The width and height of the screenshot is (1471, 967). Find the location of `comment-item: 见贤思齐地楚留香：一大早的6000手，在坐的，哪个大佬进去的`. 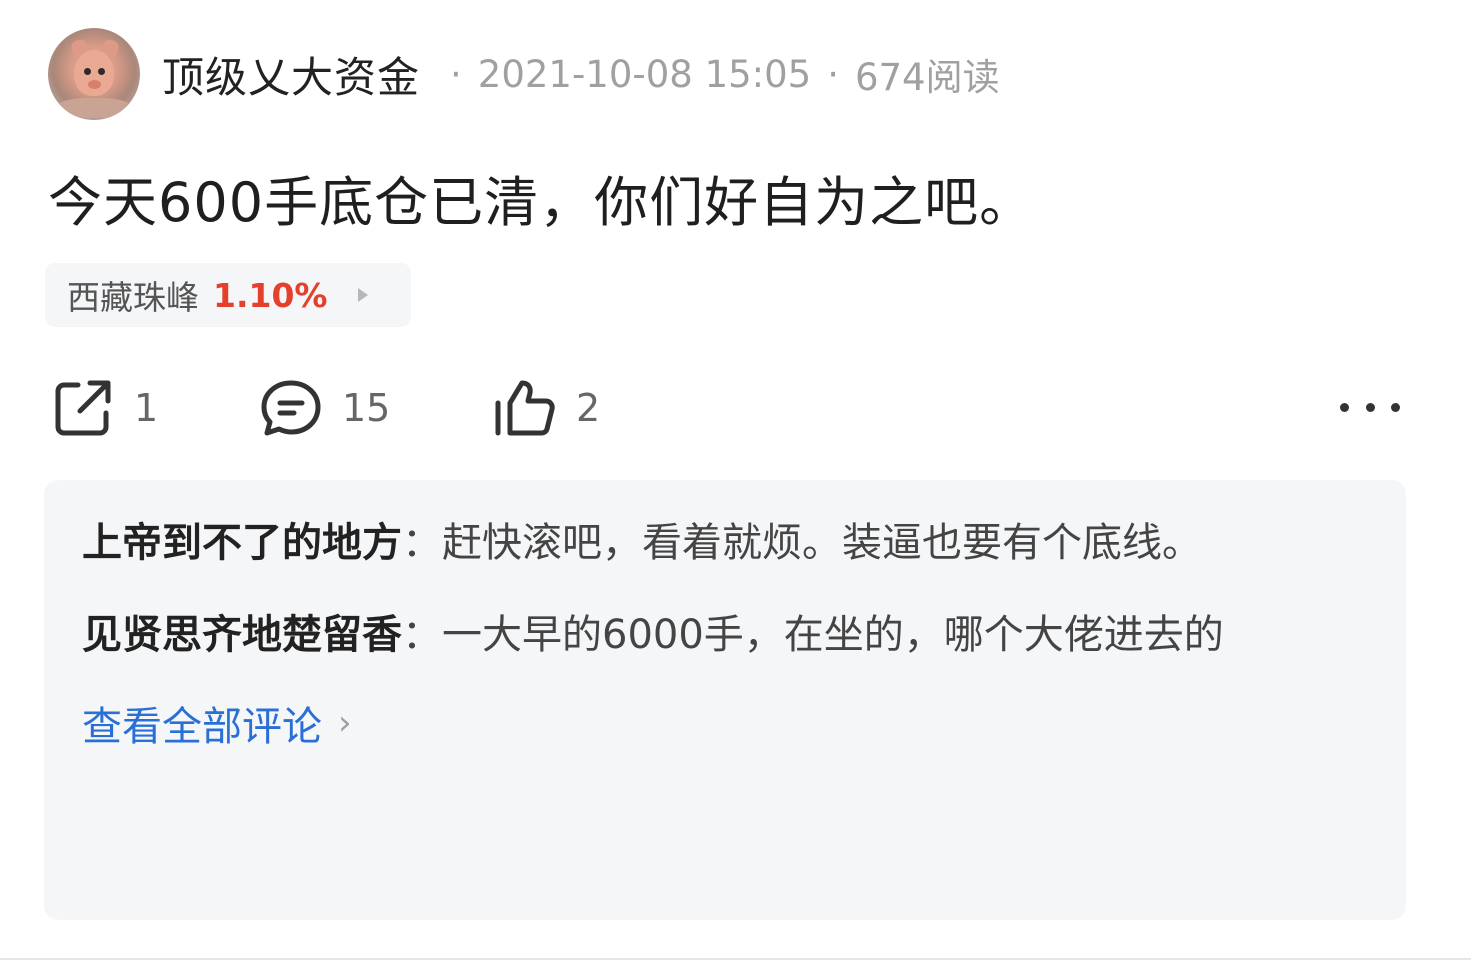

comment-item: 见贤思齐地楚留香：一大早的6000手，在坐的，哪个大佬进去的 is located at coordinates (725, 635).